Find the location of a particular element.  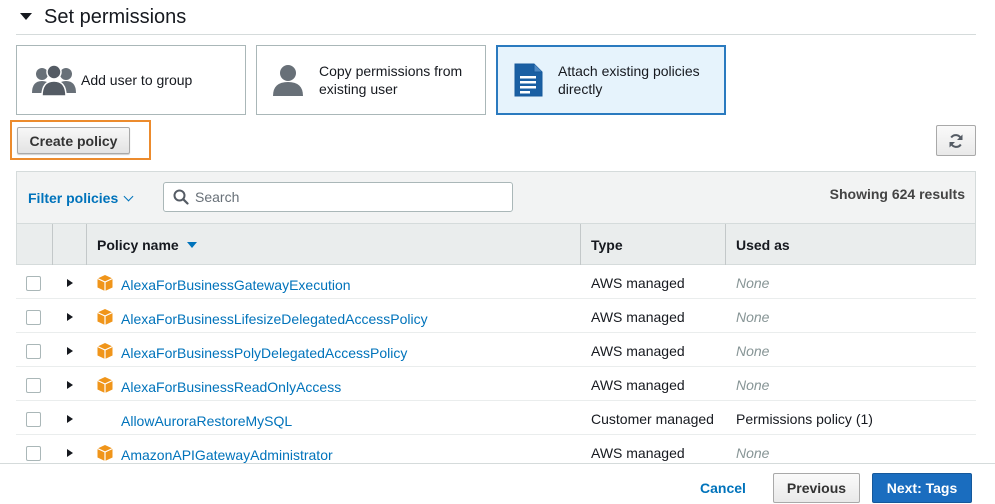

filter-bar: Filter policies Showing 624 results is located at coordinates (496, 197).